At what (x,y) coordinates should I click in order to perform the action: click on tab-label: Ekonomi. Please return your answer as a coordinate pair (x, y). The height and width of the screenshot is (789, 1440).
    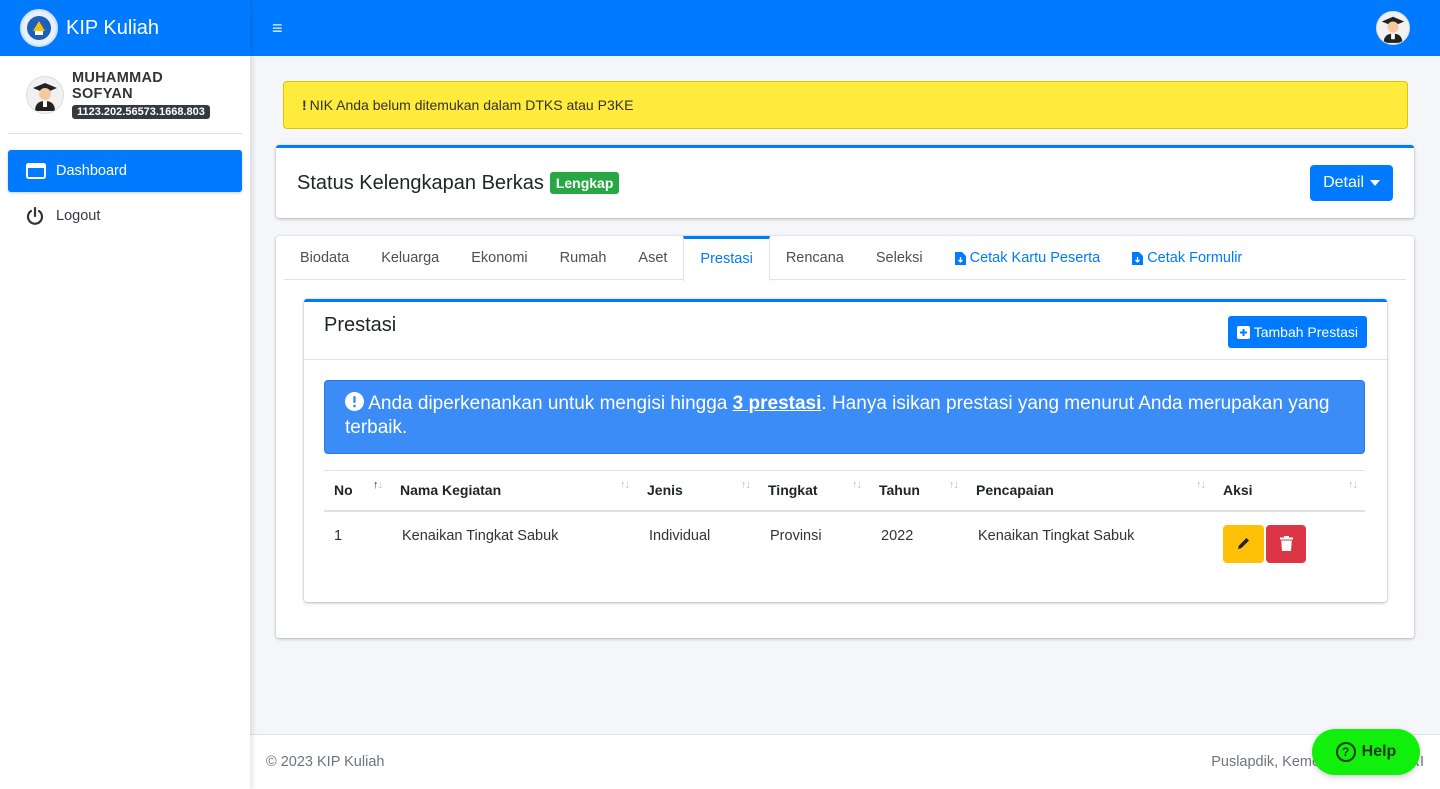
    Looking at the image, I should click on (499, 258).